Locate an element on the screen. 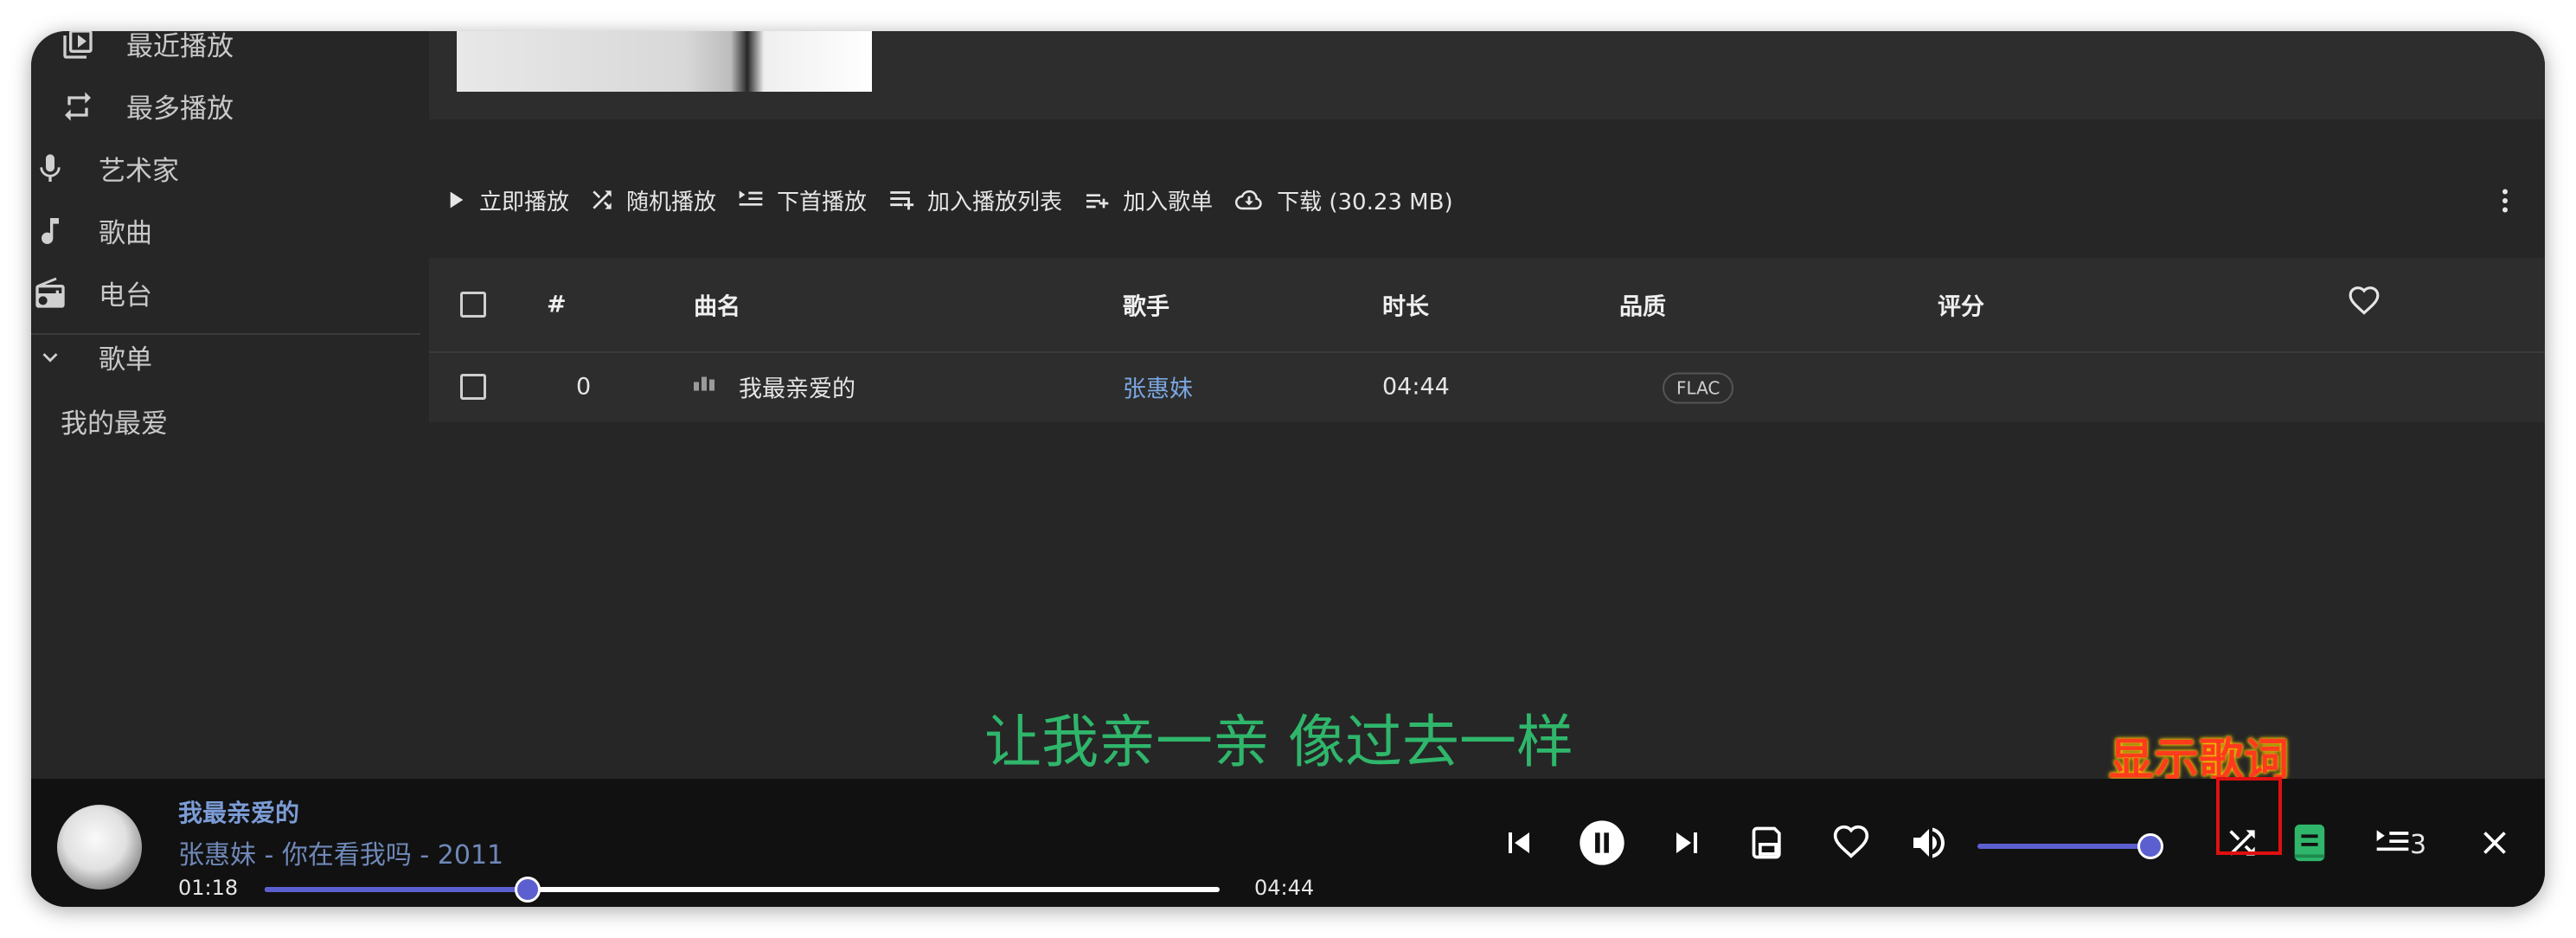  album-cover-image is located at coordinates (664, 62).